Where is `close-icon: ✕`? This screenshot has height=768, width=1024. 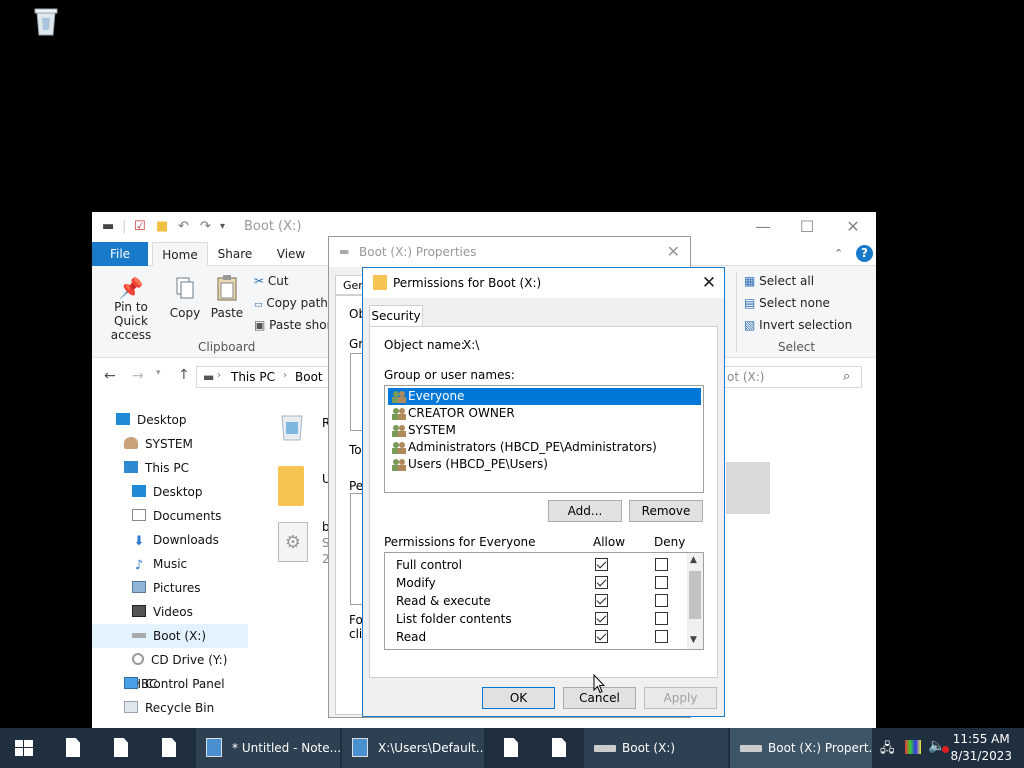 close-icon: ✕ is located at coordinates (673, 251).